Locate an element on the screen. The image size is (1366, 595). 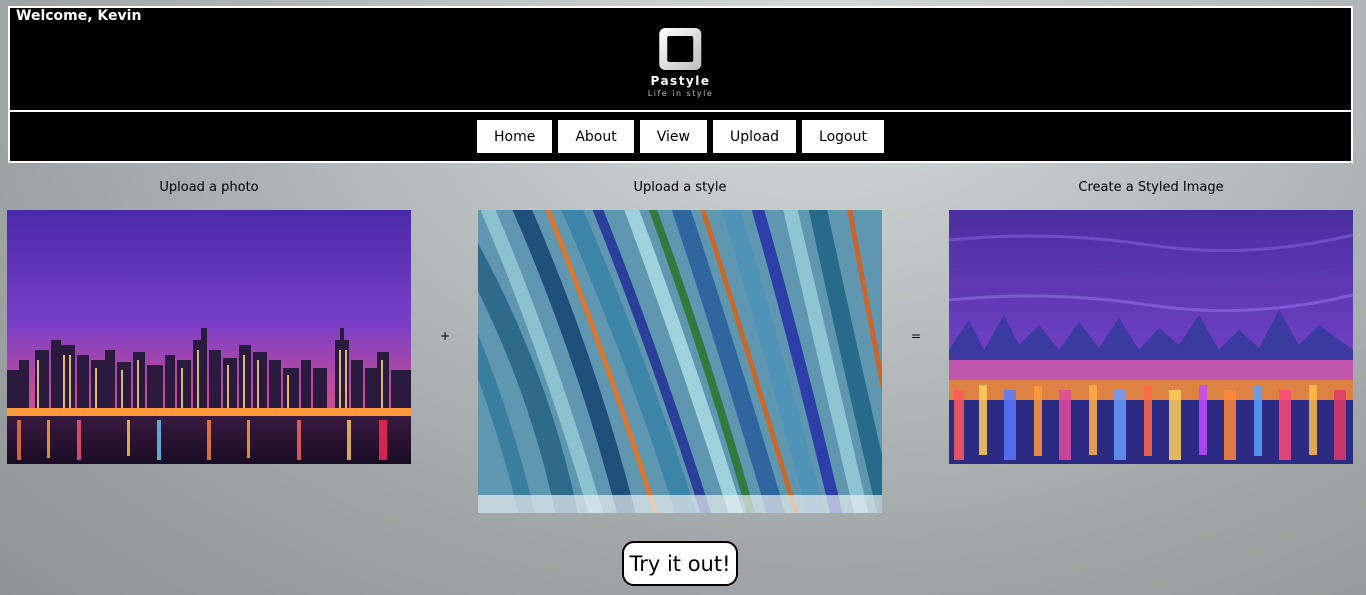
brand-logo: Pastyle Life in style is located at coordinates (680, 63).